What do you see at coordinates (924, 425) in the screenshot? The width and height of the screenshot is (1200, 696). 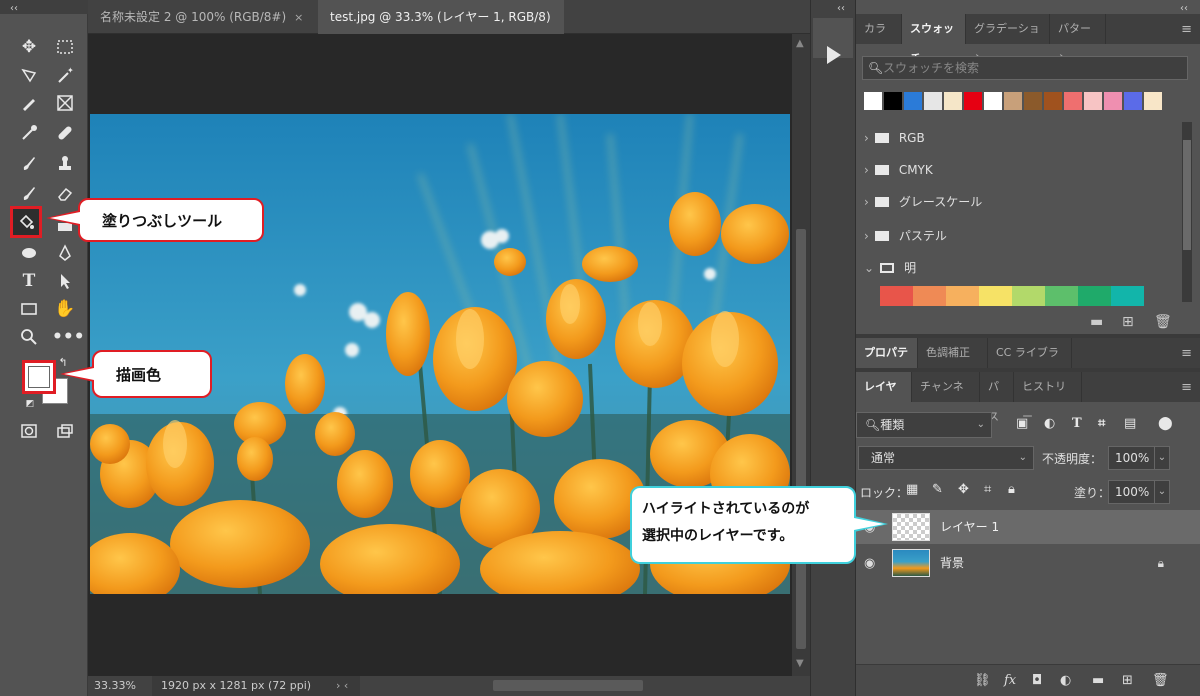 I see `layer-filter-select: 🔍︎種類 ⌄` at bounding box center [924, 425].